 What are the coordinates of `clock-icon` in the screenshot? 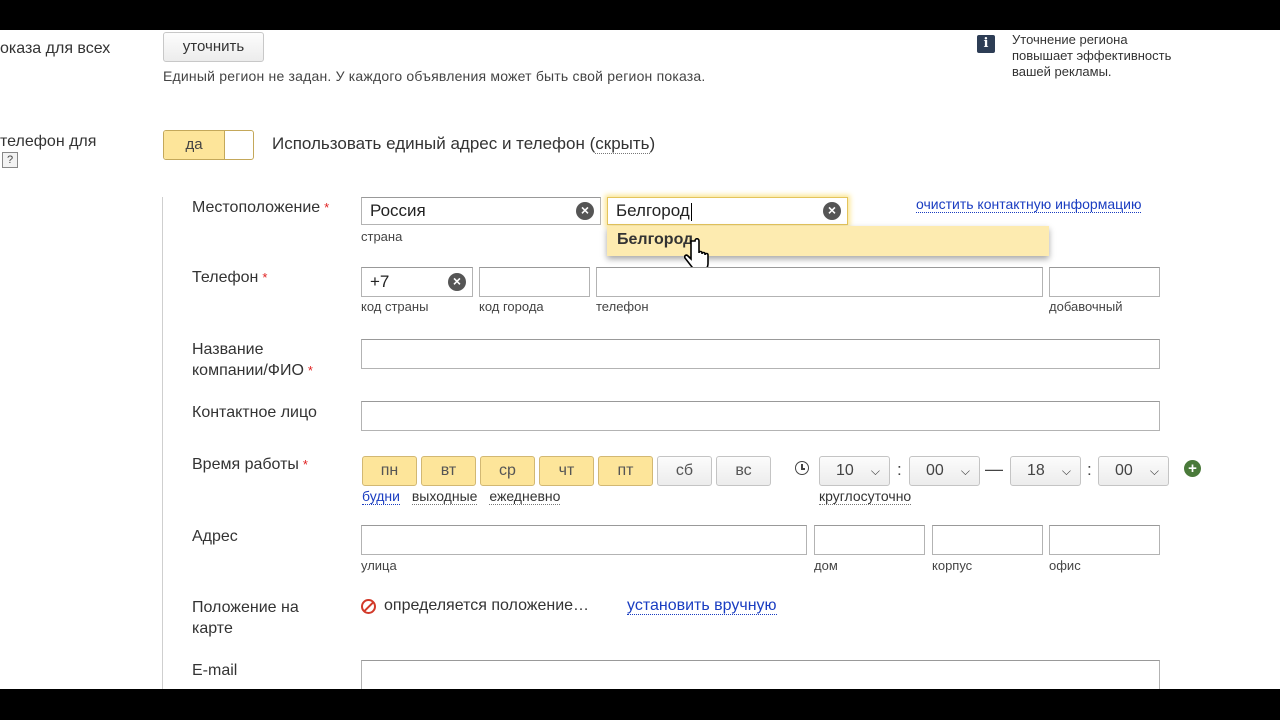 It's located at (802, 468).